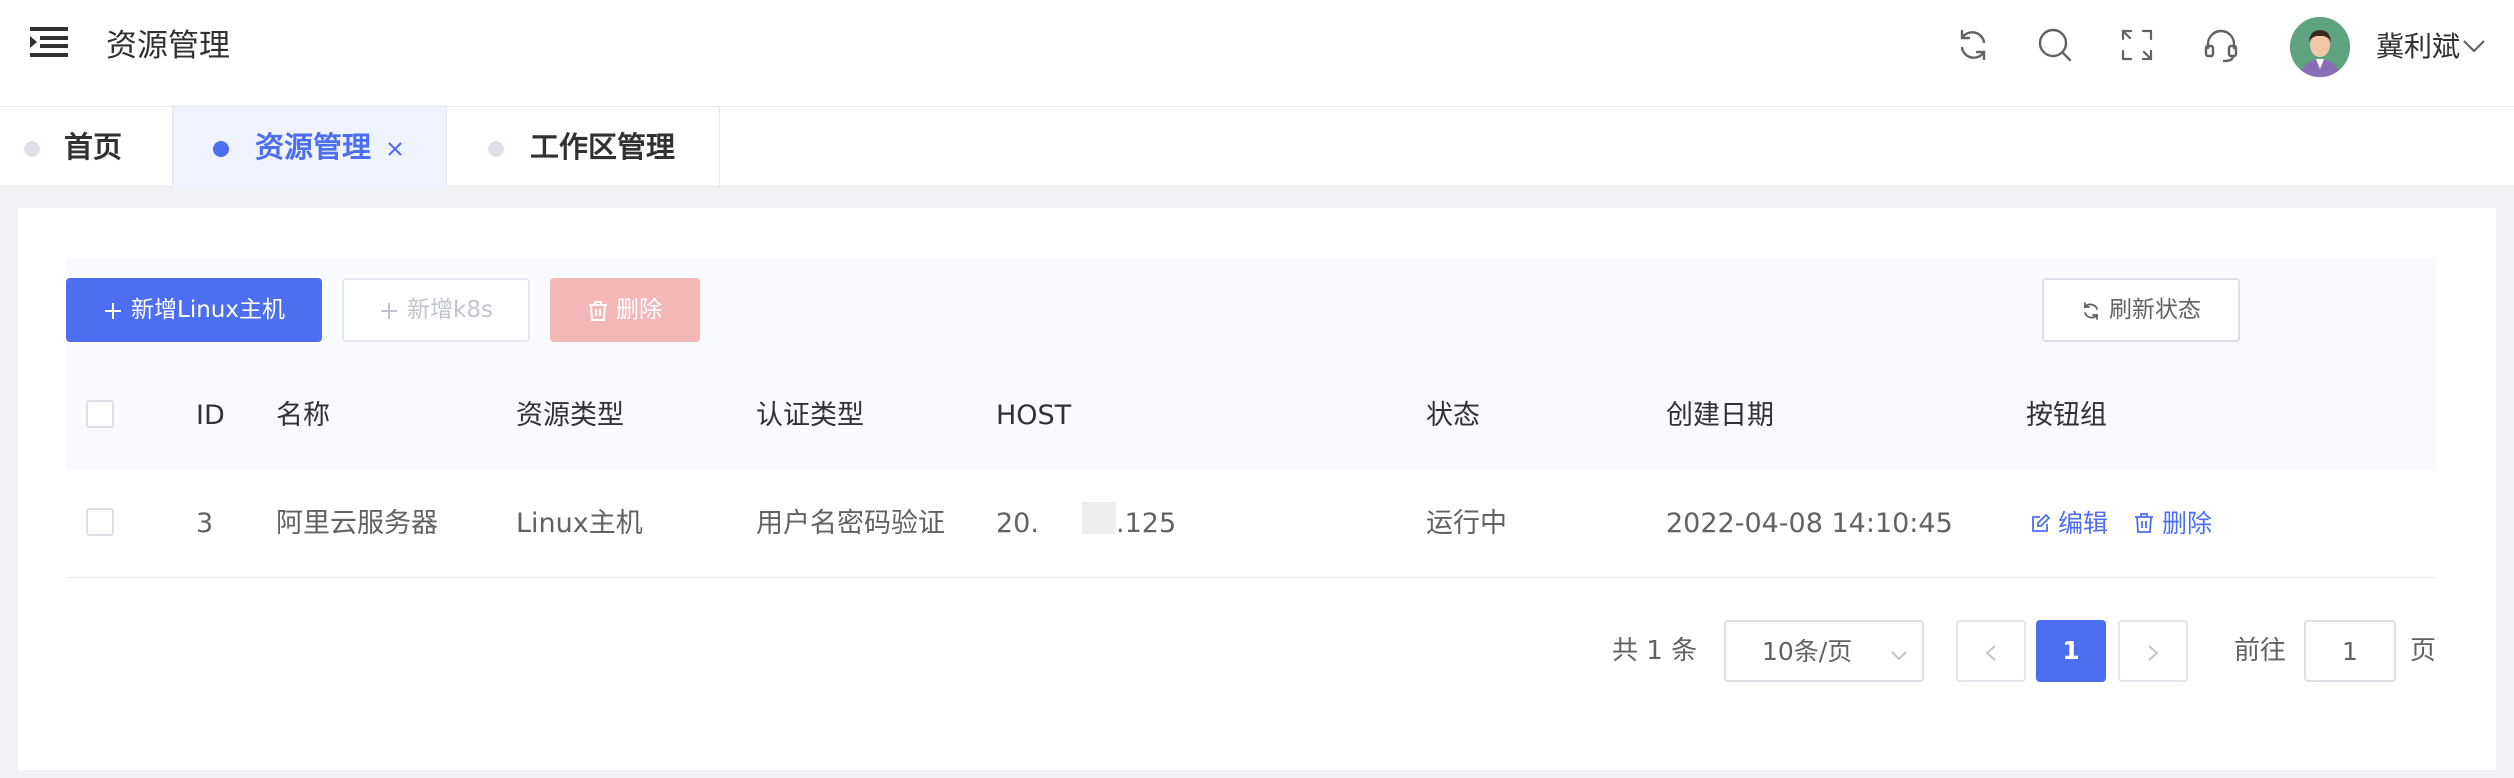 Image resolution: width=2514 pixels, height=778 pixels. I want to click on chevron-right-icon, so click(2153, 653).